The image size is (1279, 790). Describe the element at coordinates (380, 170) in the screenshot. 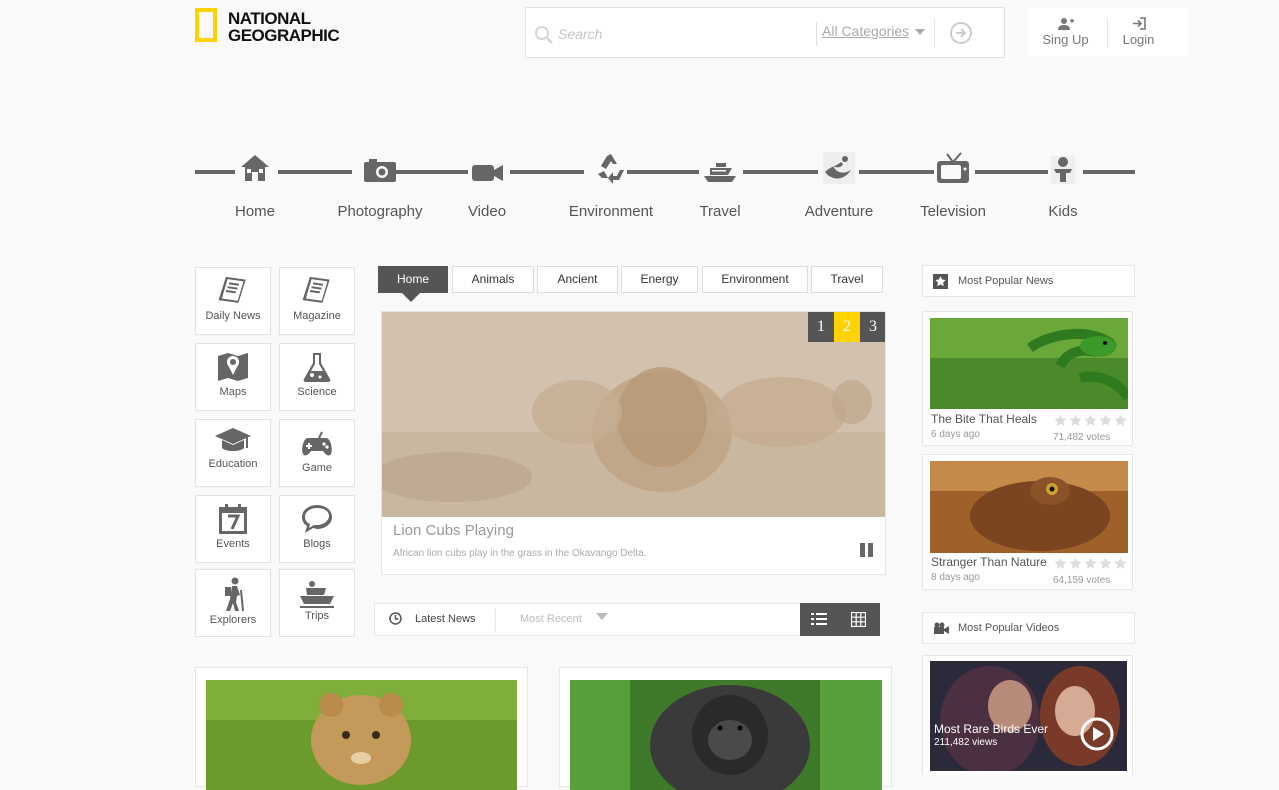

I see `camera-icon` at that location.